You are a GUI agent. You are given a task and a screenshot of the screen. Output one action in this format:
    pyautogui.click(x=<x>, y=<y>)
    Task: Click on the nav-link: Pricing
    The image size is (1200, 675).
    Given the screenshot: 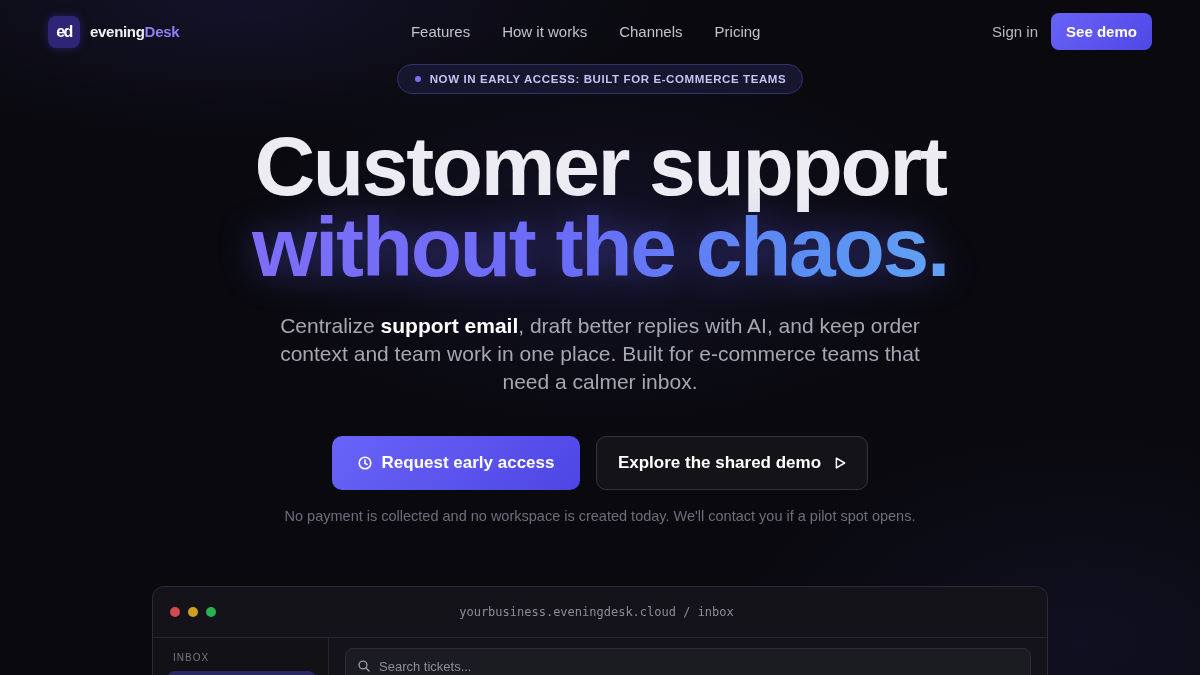 What is the action you would take?
    pyautogui.click(x=737, y=31)
    